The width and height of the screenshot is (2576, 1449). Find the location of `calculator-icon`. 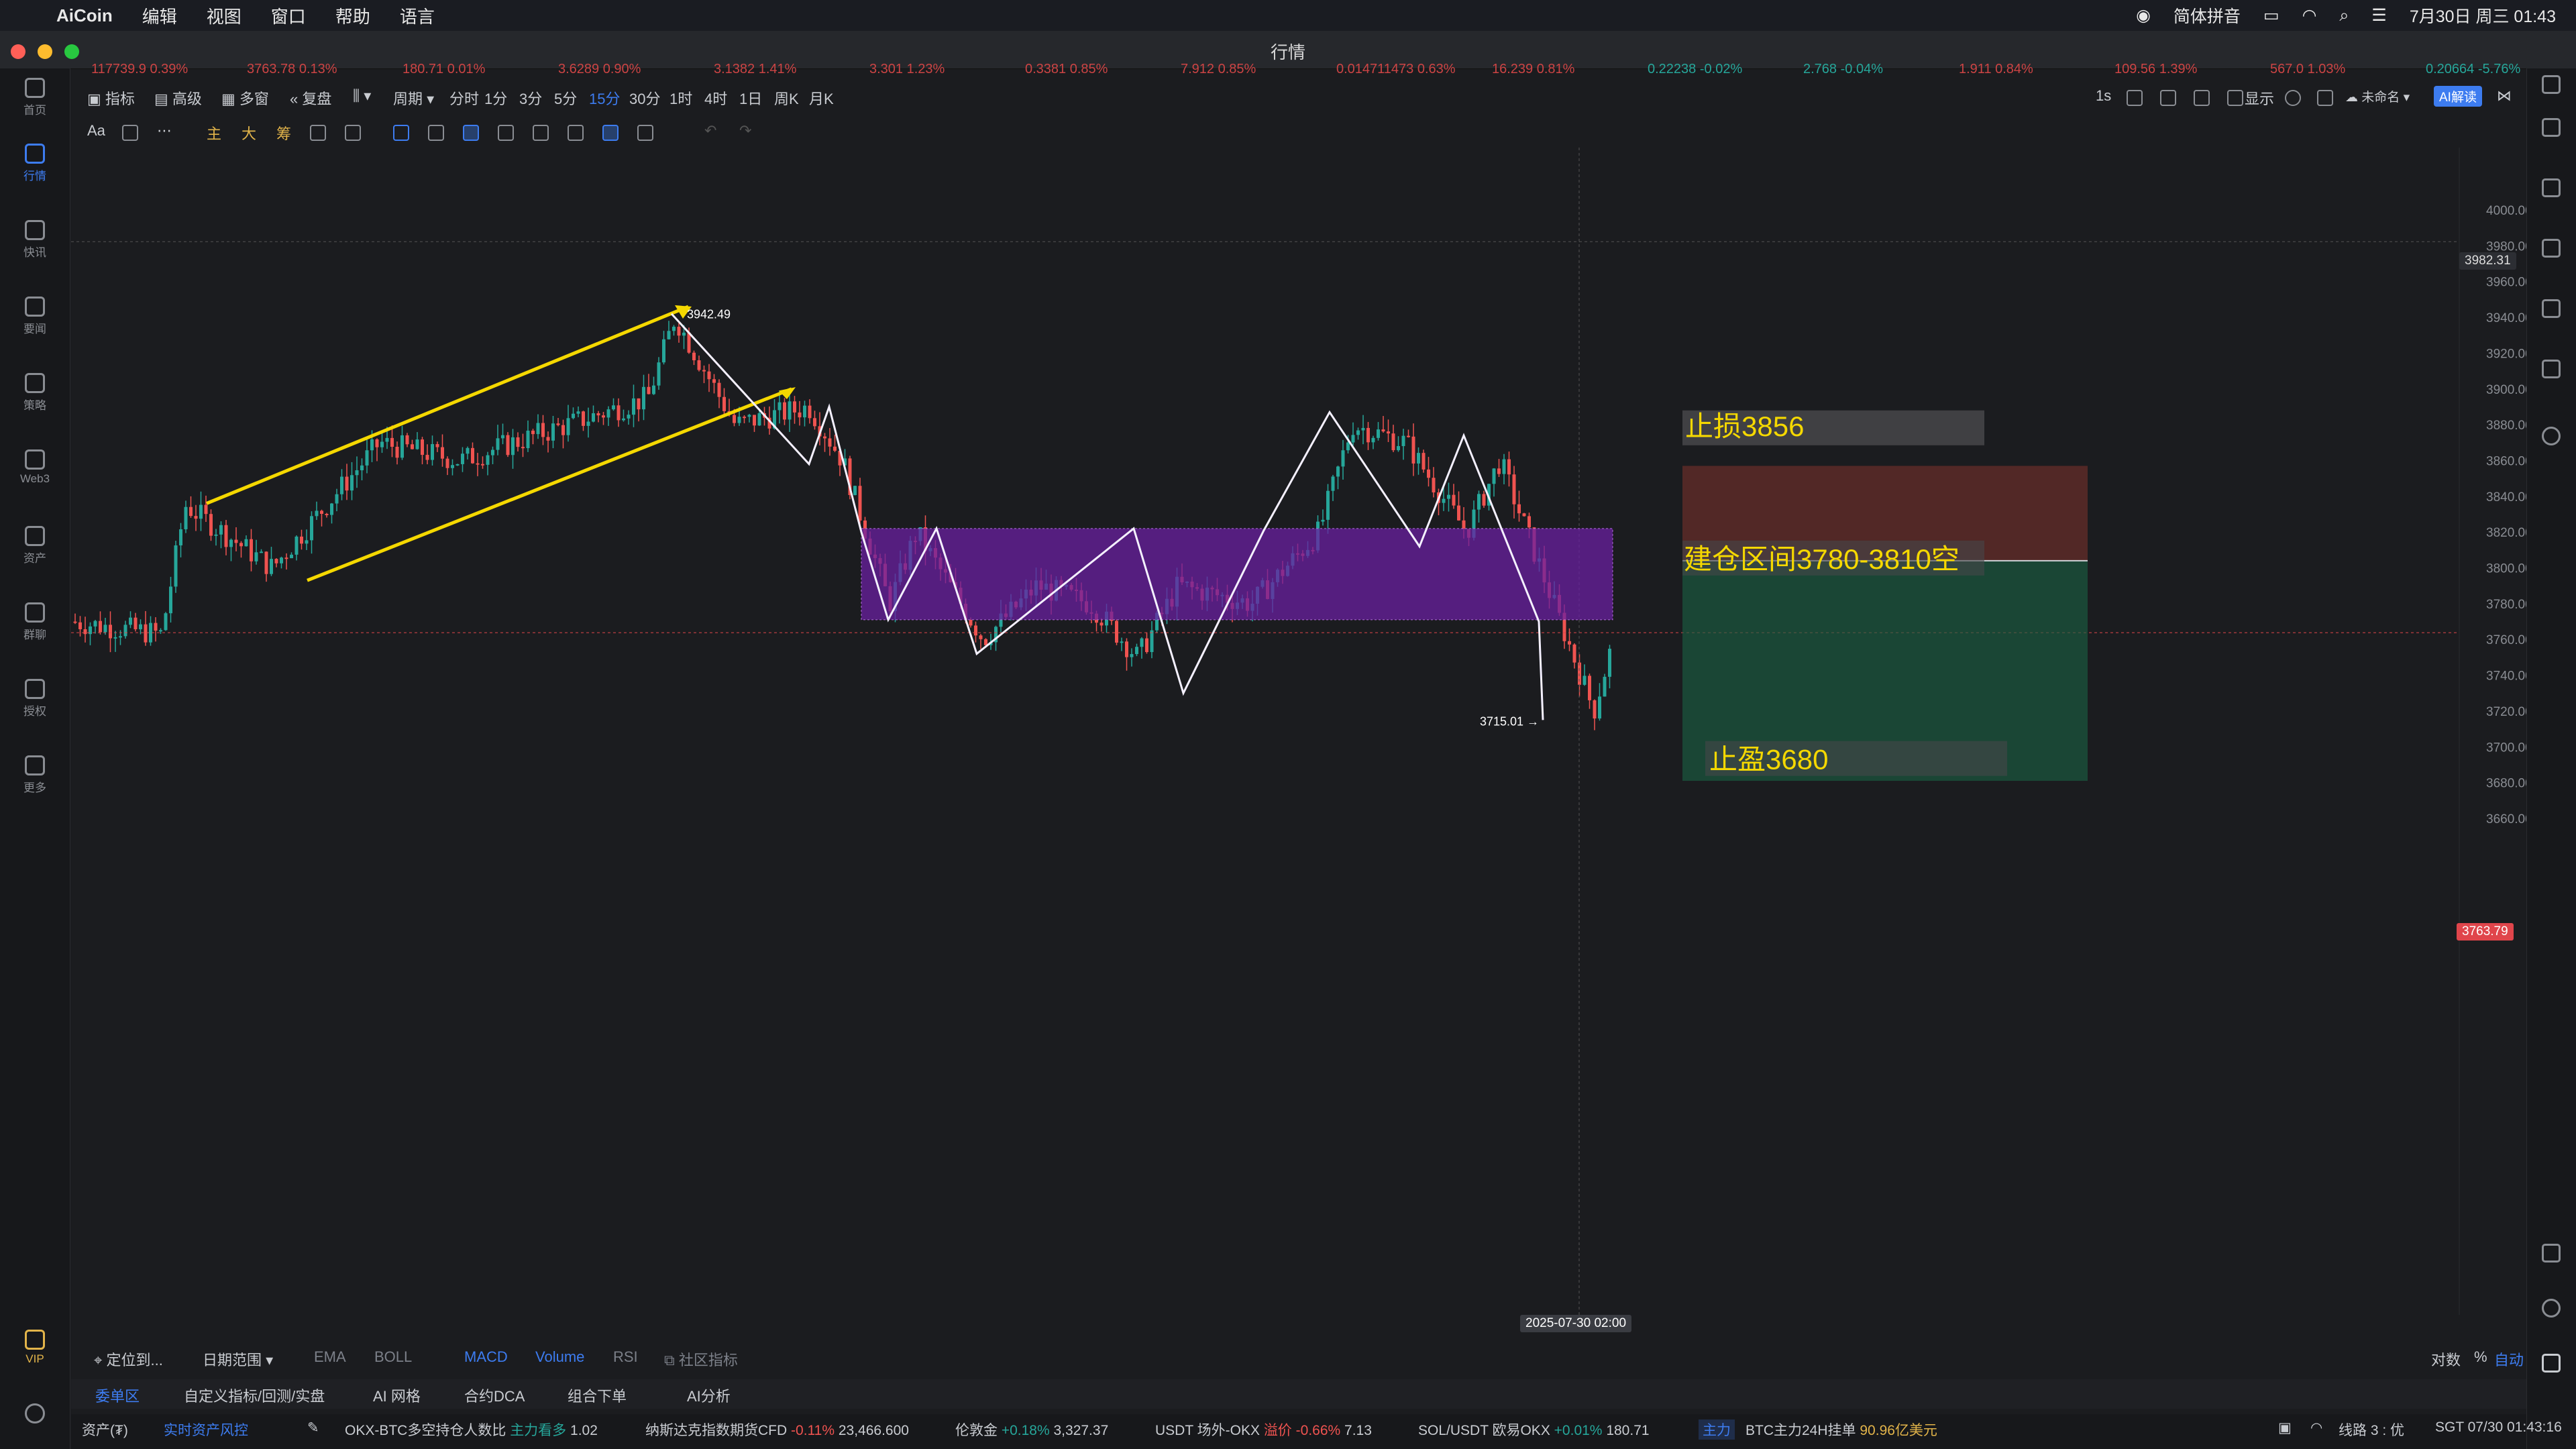

calculator-icon is located at coordinates (2551, 1253).